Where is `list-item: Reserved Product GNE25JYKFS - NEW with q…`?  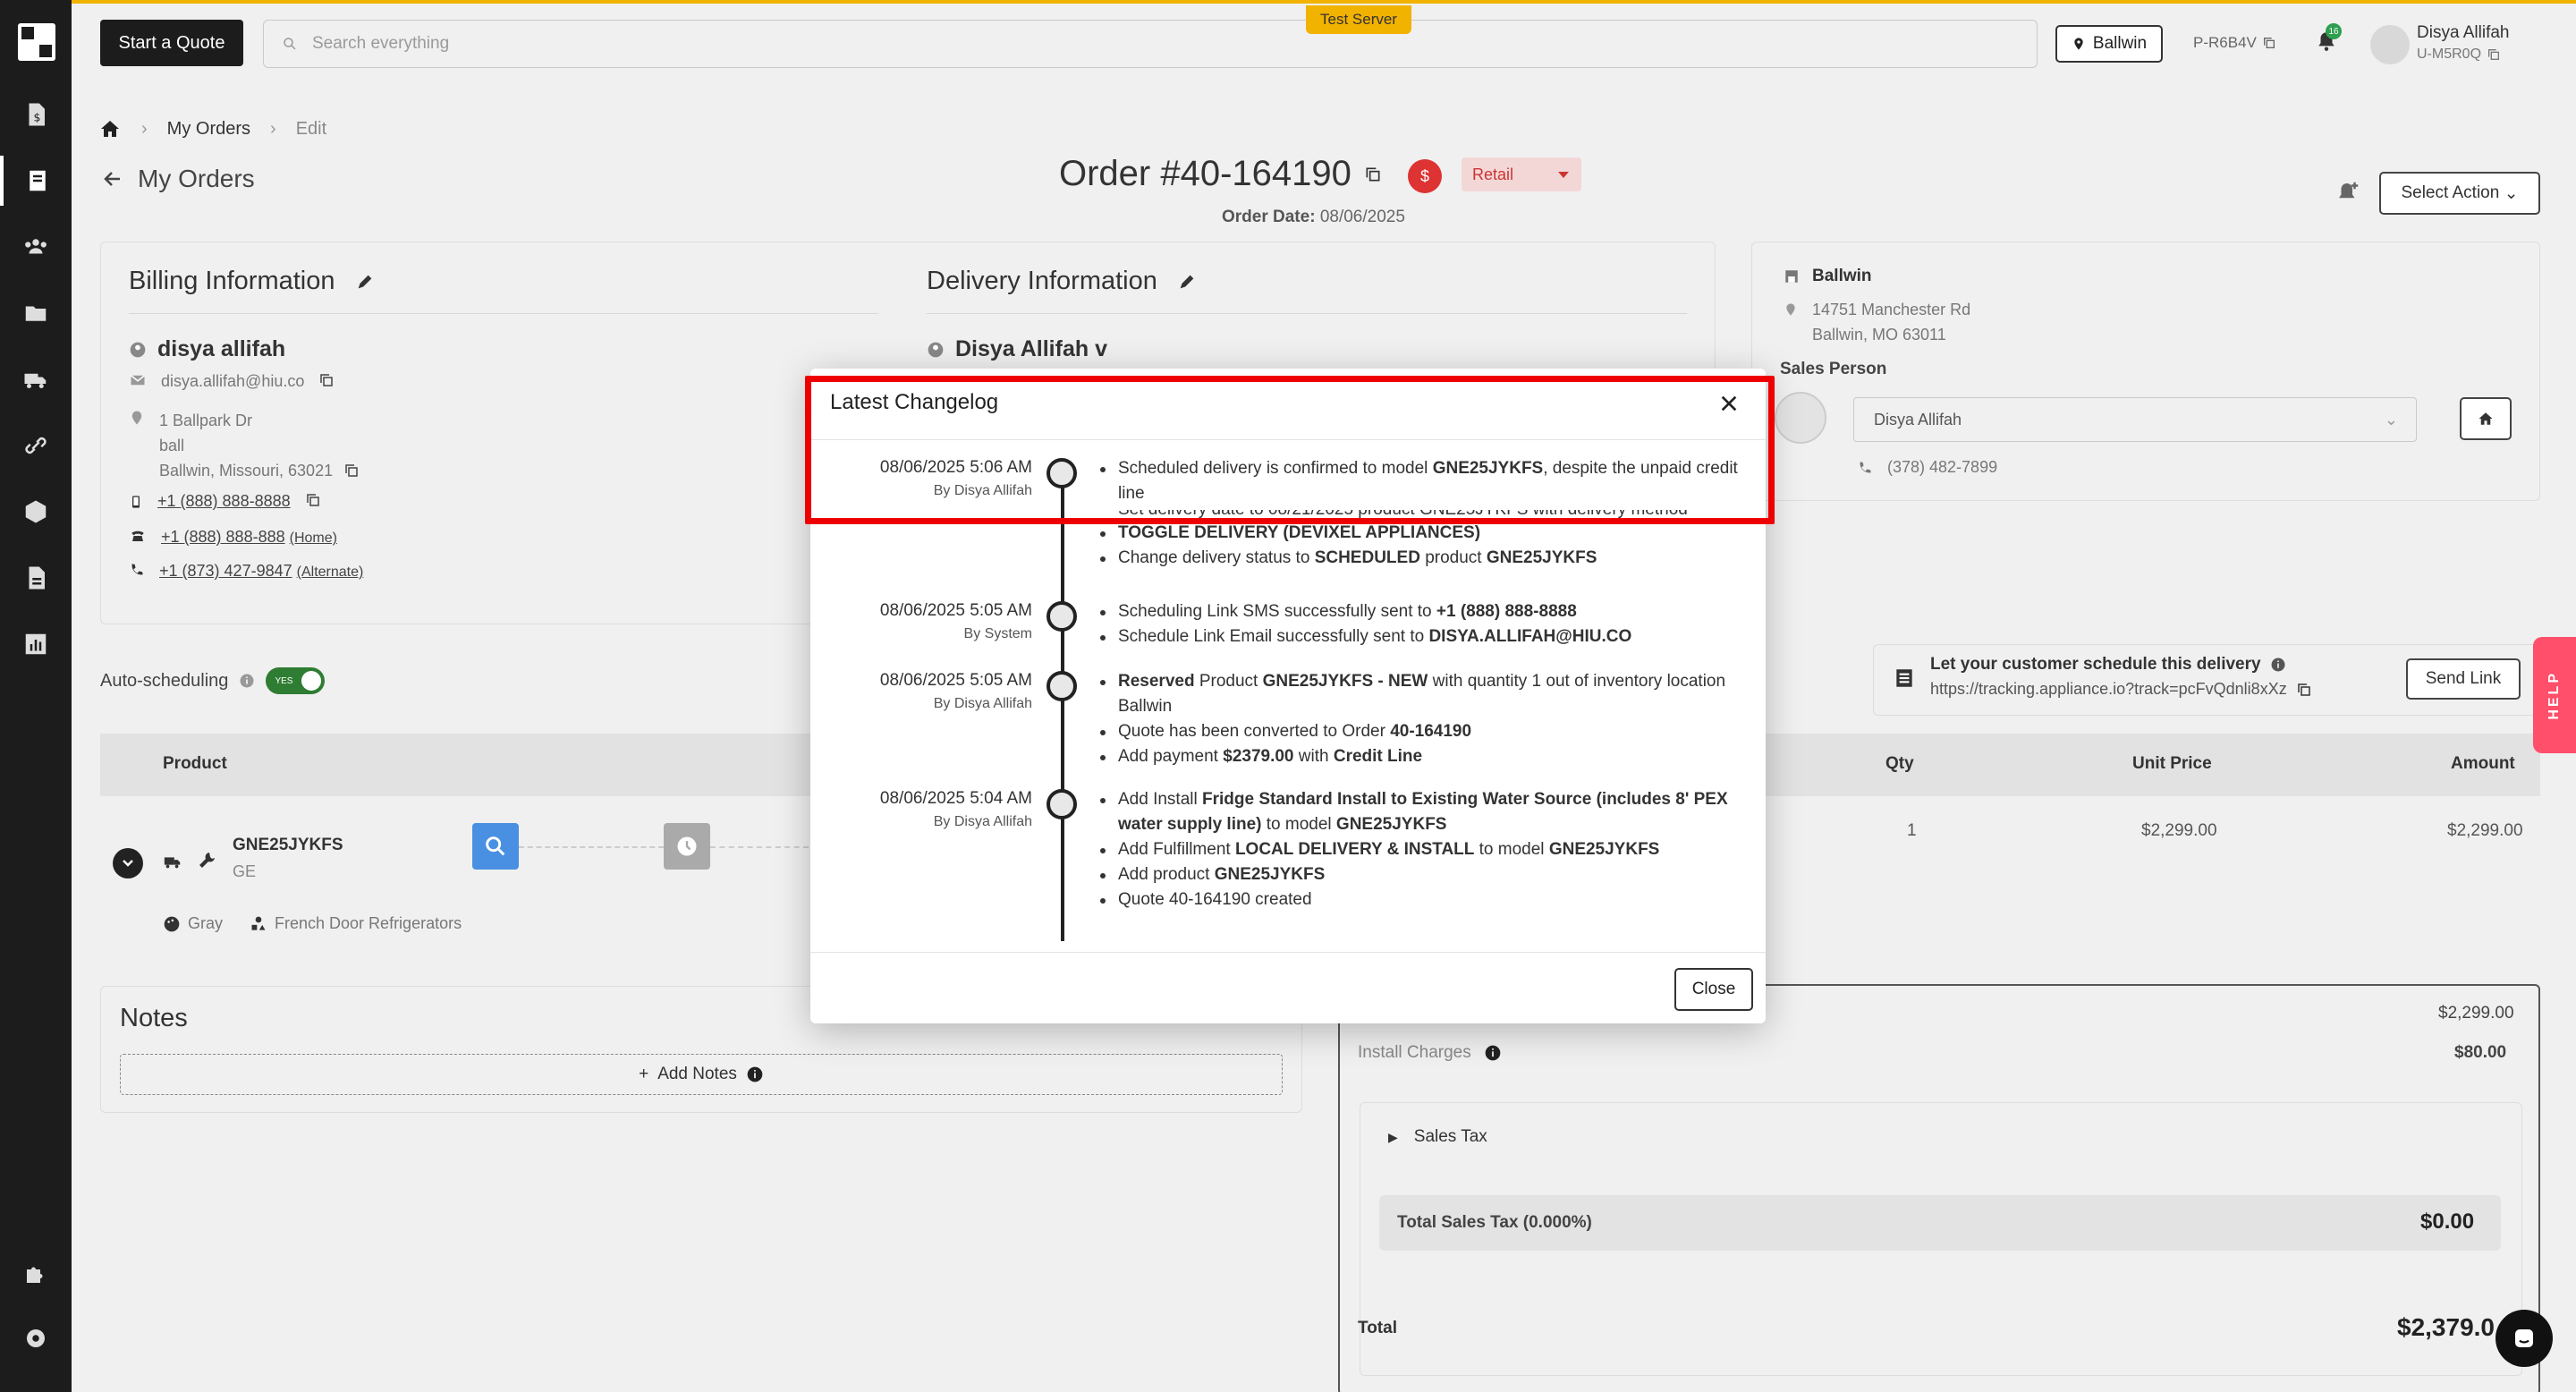 list-item: Reserved Product GNE25JYKFS - NEW with q… is located at coordinates (1422, 694).